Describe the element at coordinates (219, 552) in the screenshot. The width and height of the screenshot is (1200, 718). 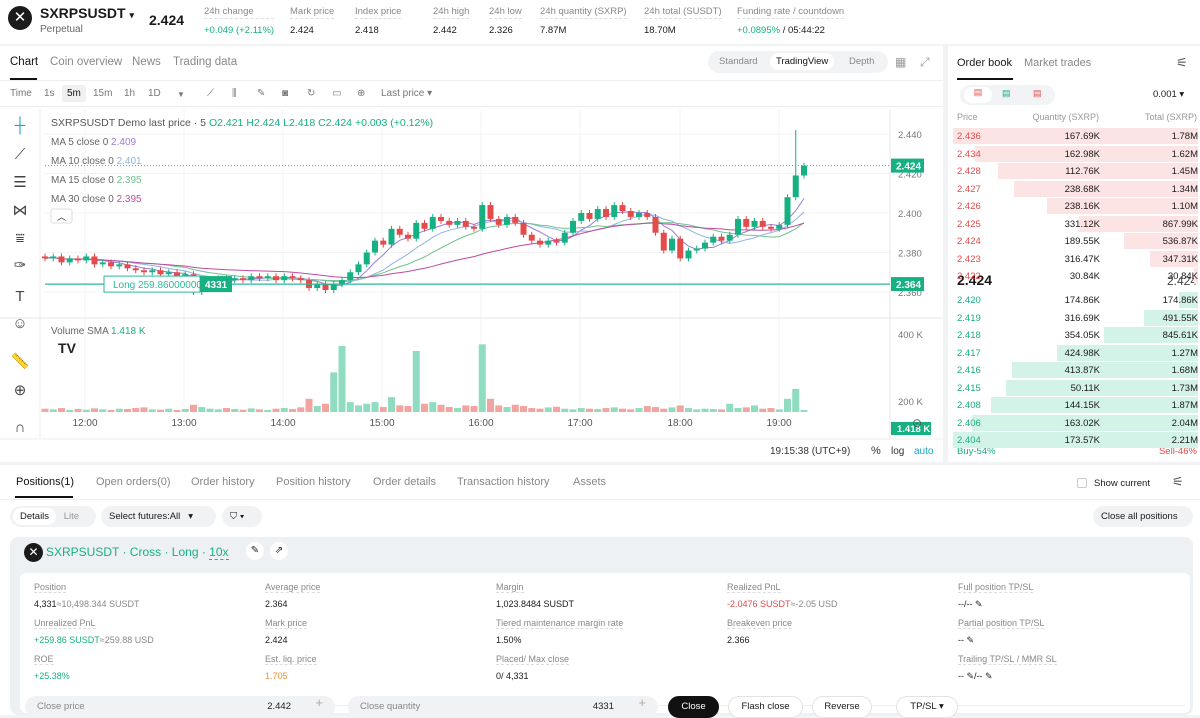
I see `leverage: 10x` at that location.